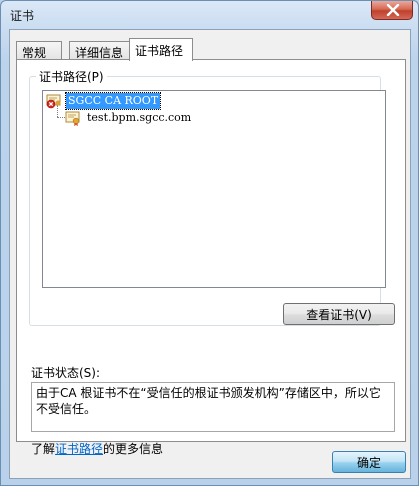 The image size is (419, 486). Describe the element at coordinates (66, 373) in the screenshot. I see `cert-status-label: 证书状态(S):` at that location.